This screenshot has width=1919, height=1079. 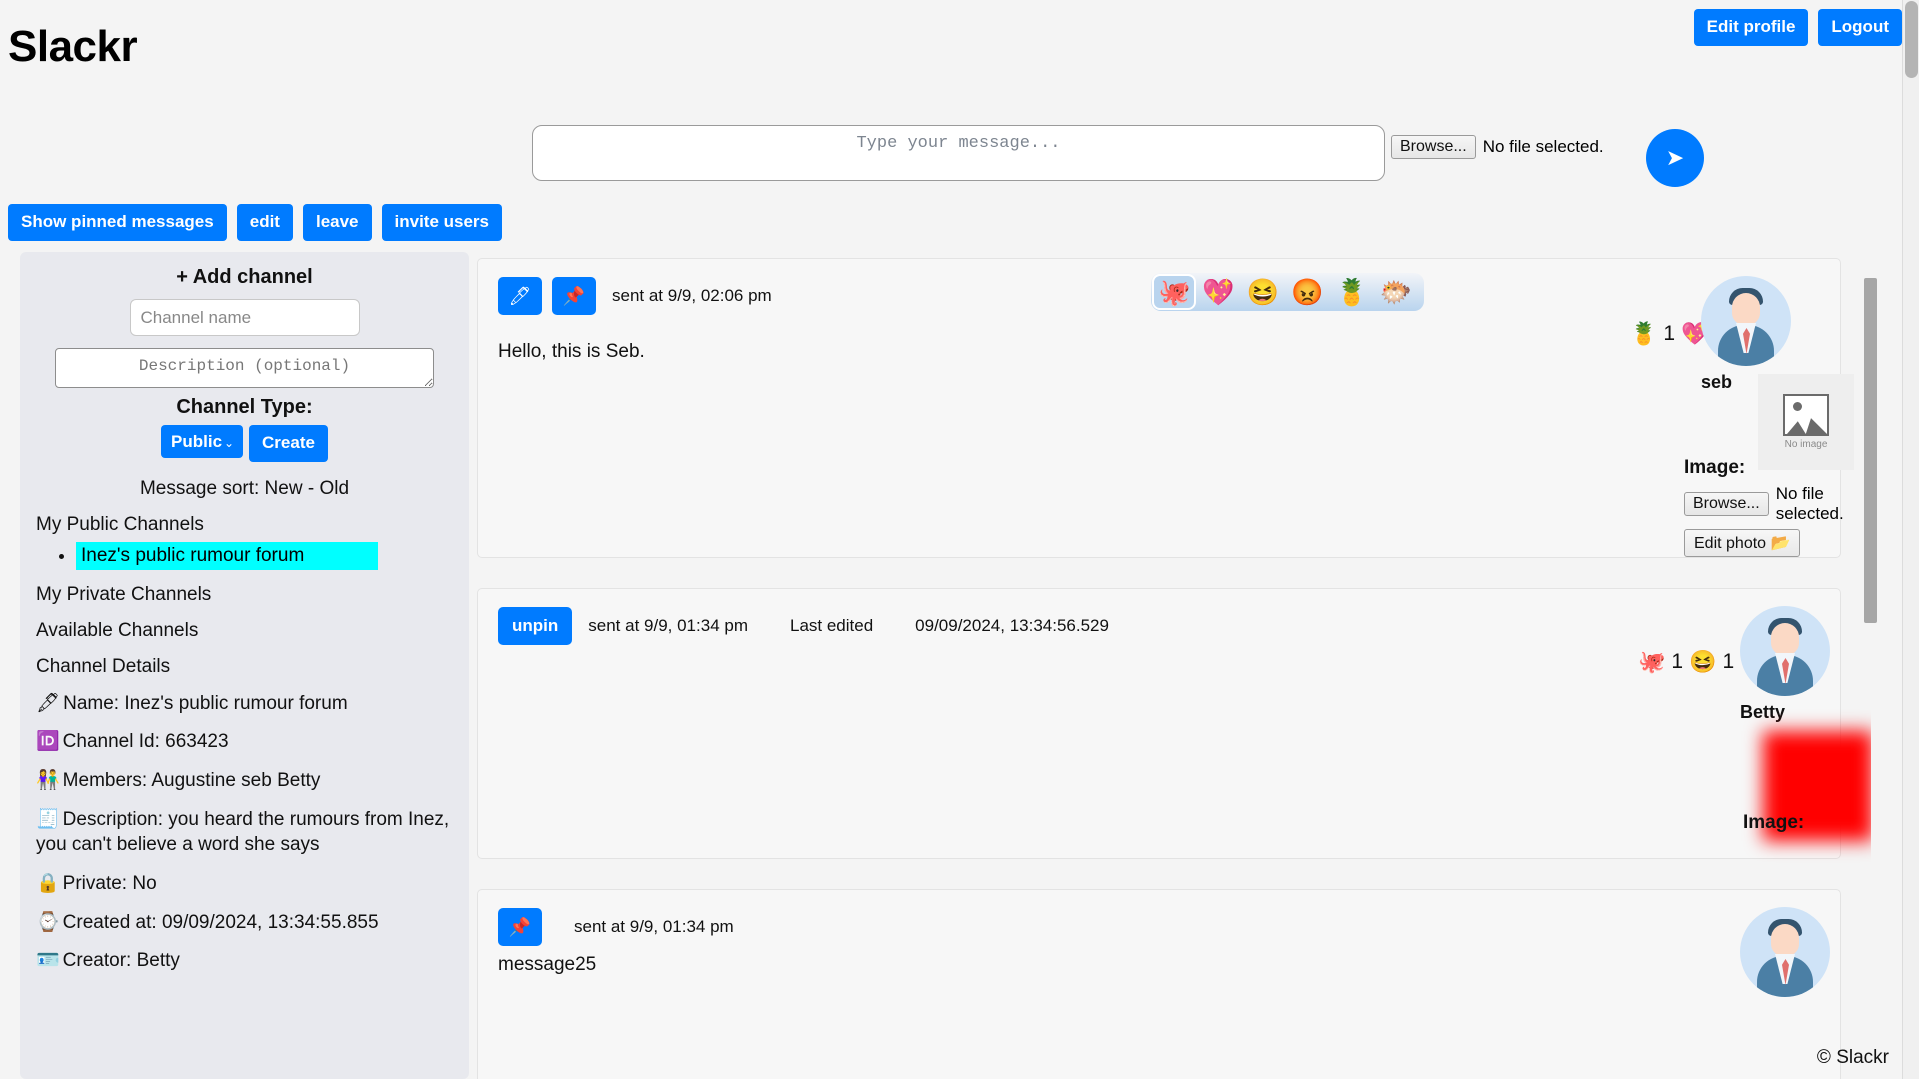 I want to click on avatar, so click(x=1785, y=651).